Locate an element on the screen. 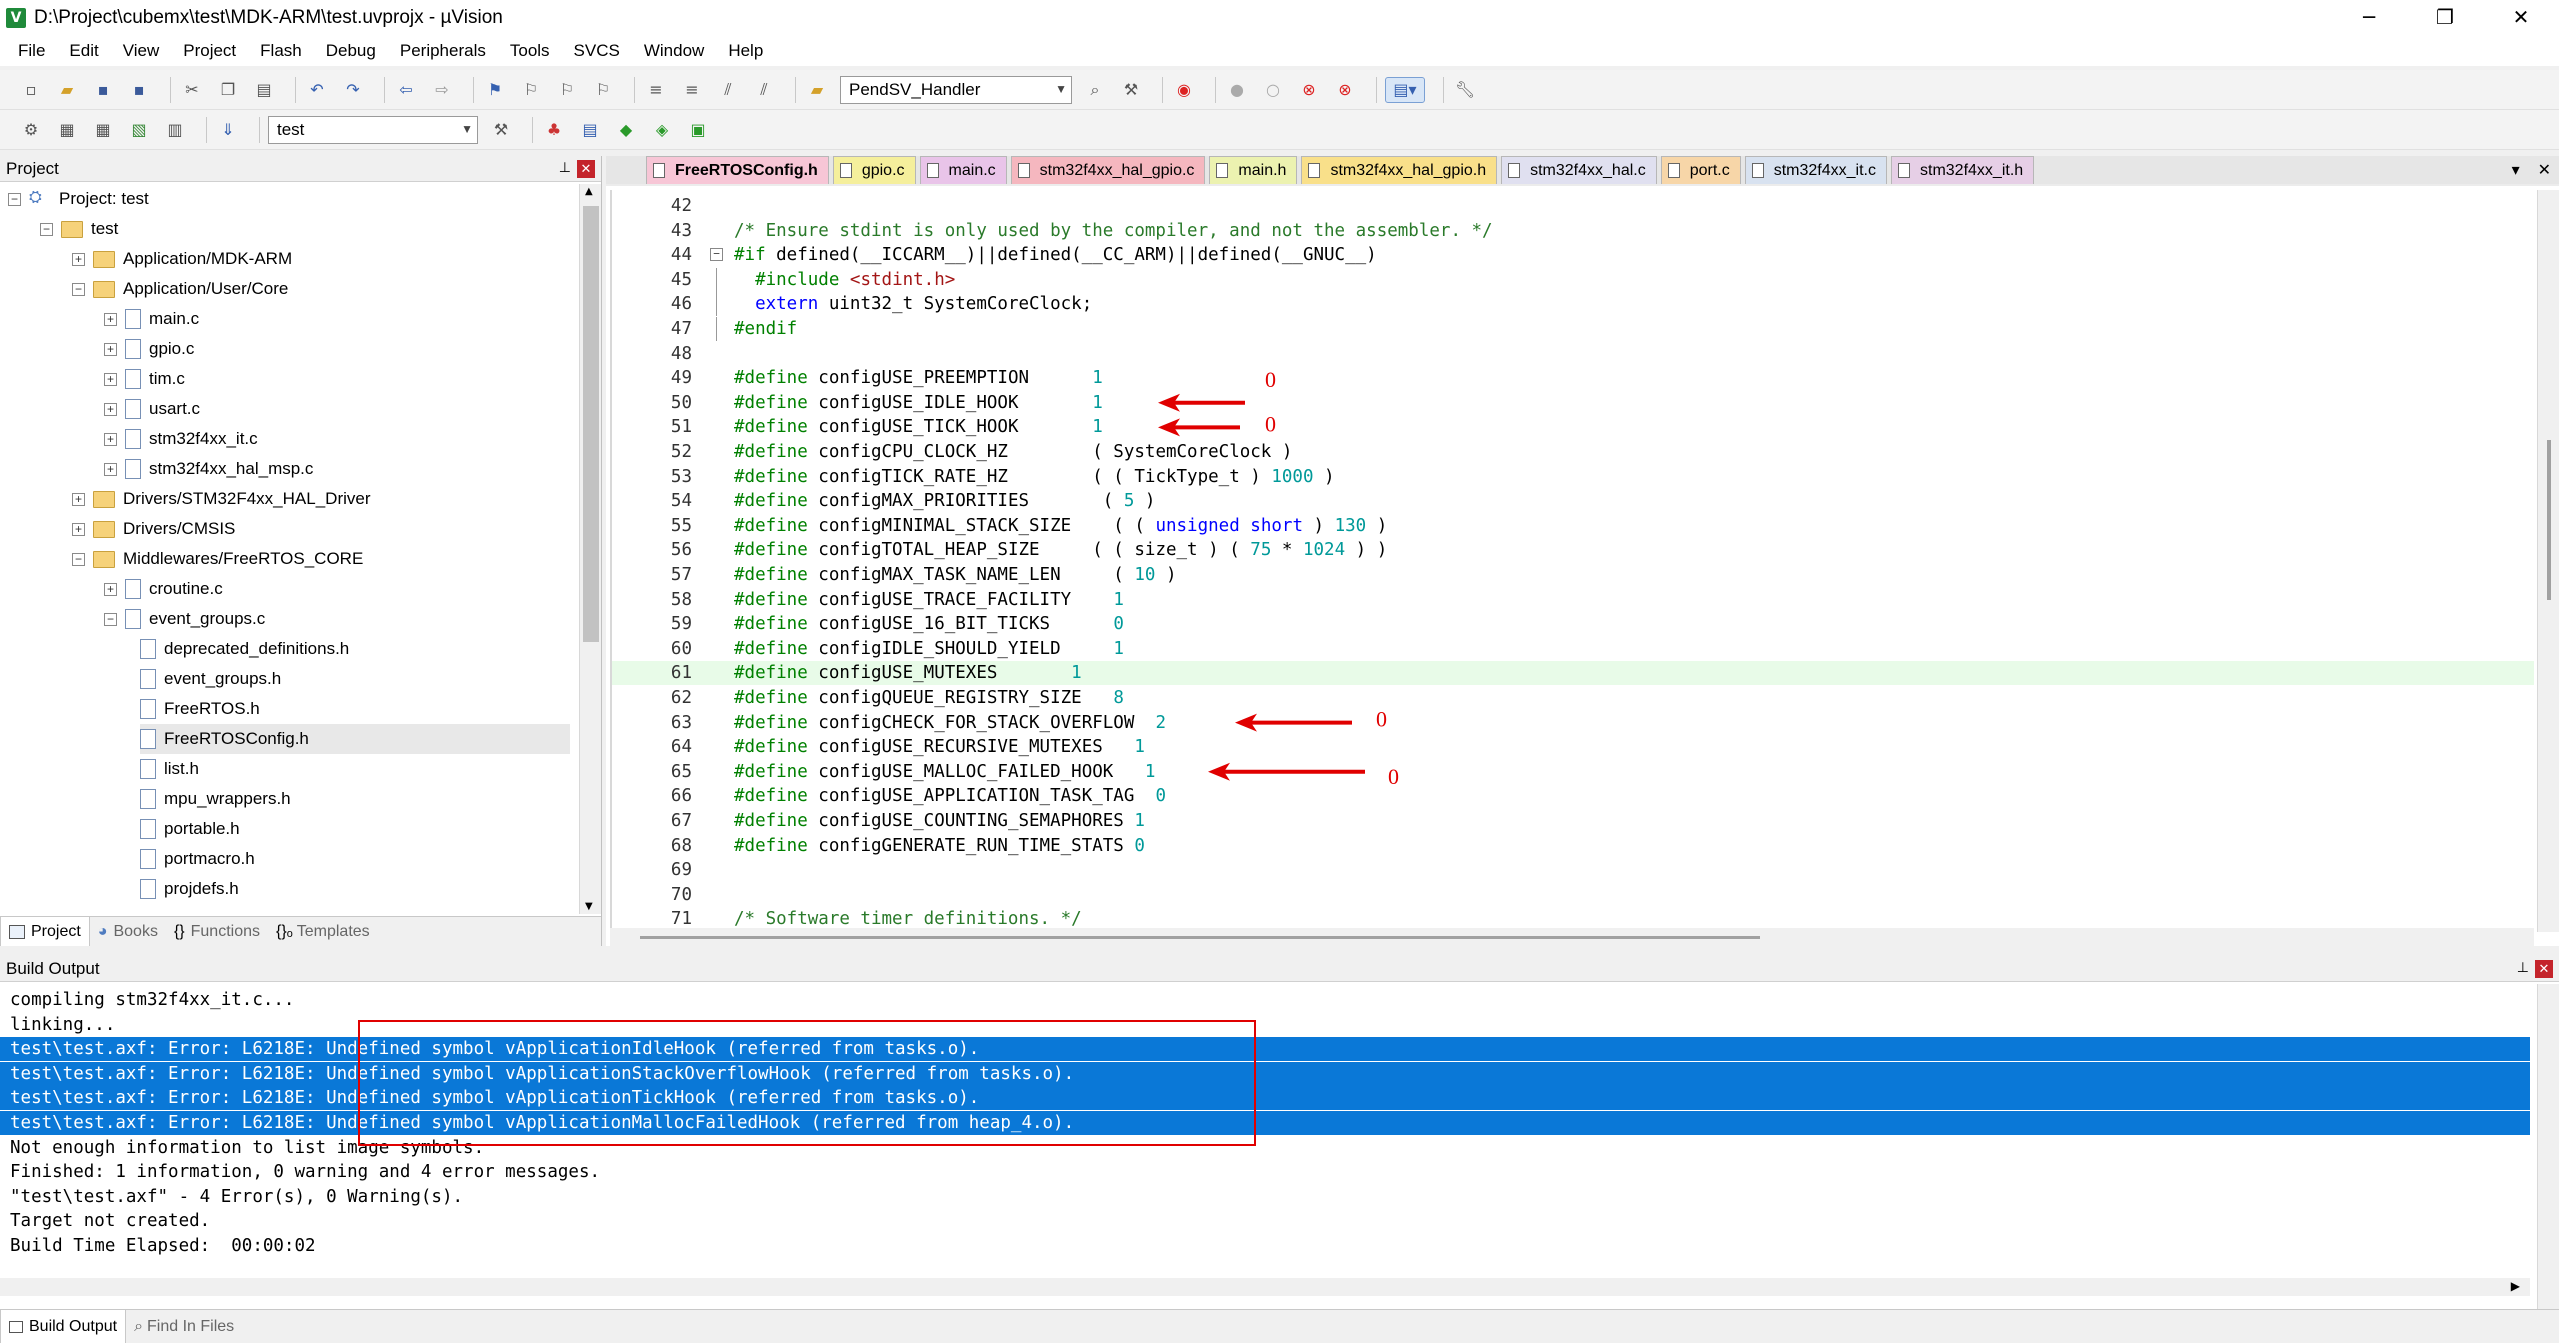 This screenshot has height=1343, width=2559. code-line: 59 #define configUSE_16_BIT_TICKS 0 is located at coordinates (1573, 624).